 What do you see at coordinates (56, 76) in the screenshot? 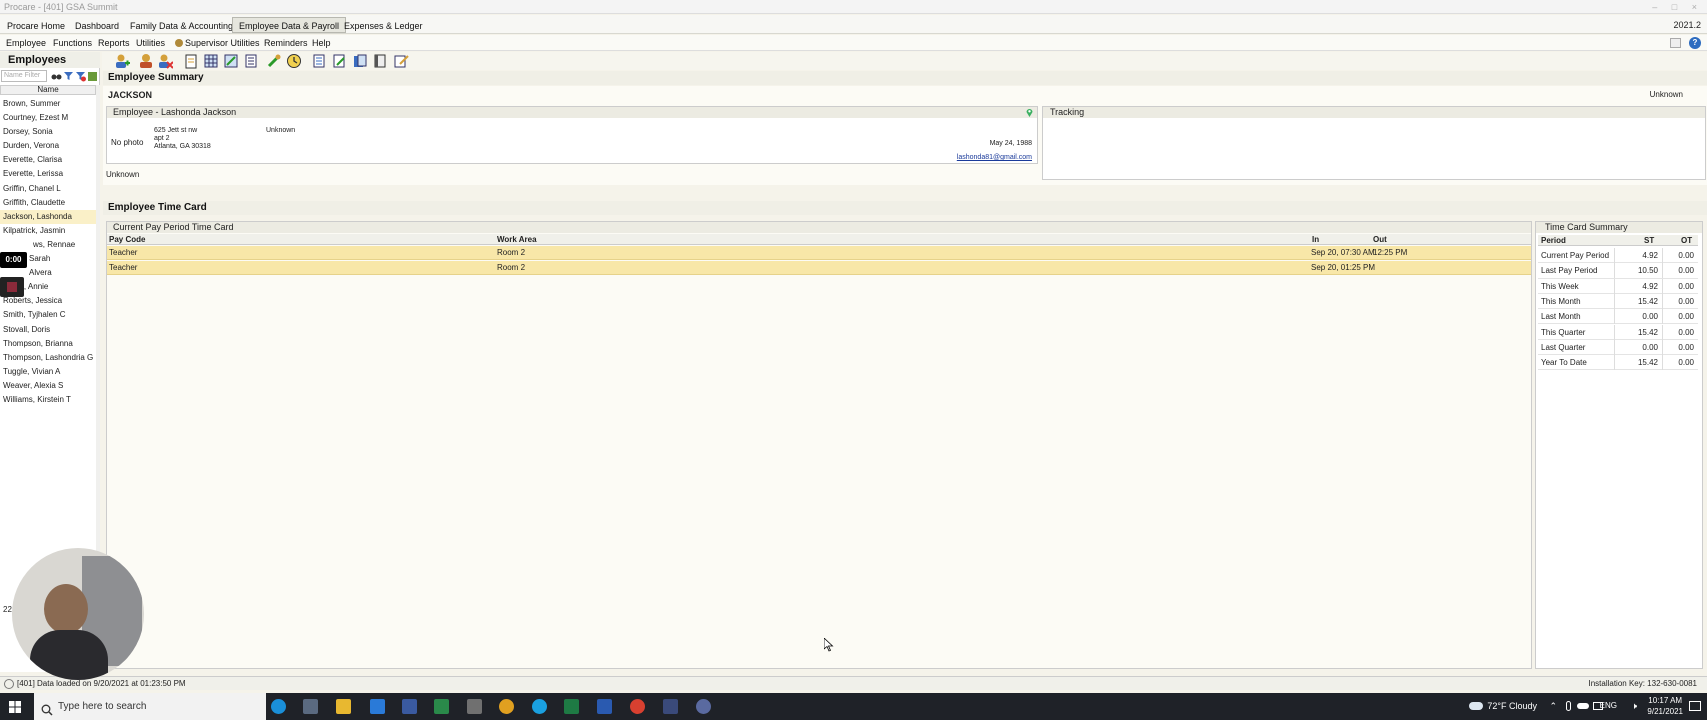
I see `binoculars-icon` at bounding box center [56, 76].